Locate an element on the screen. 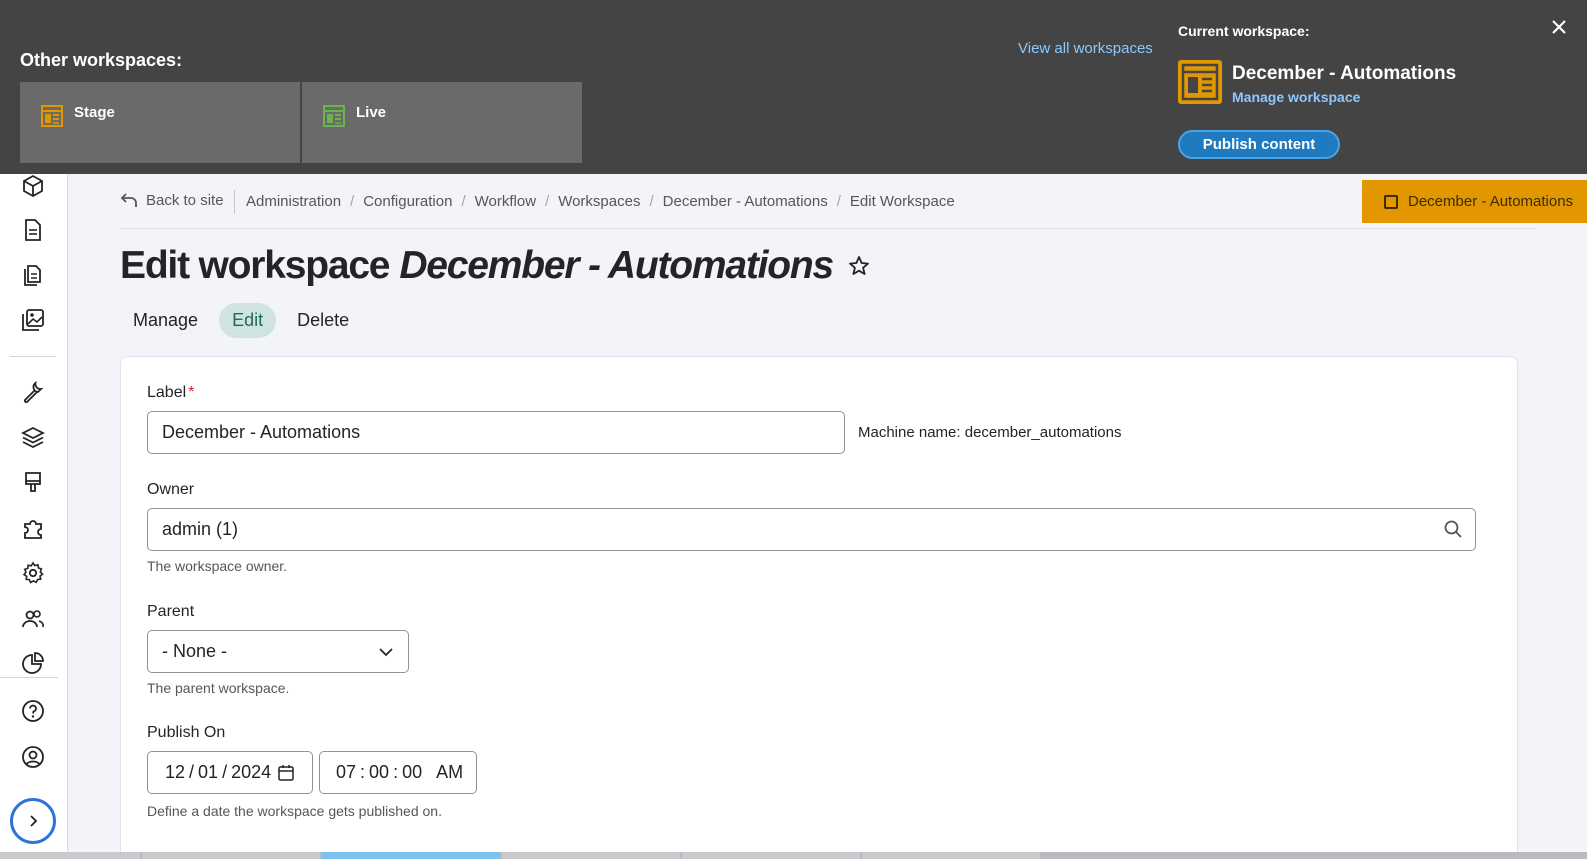 This screenshot has height=859, width=1587. browser-tab-strip is located at coordinates (793, 855).